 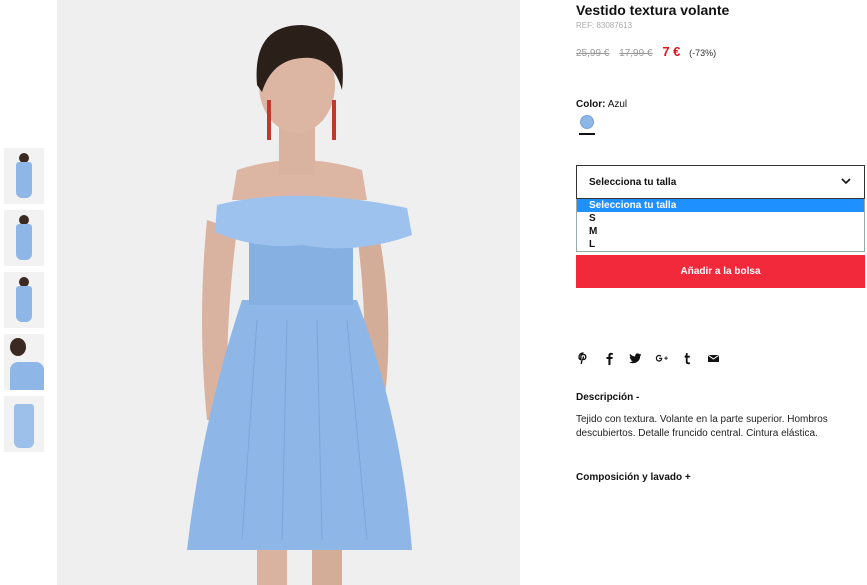 I want to click on add-to-bag-button: Añadir a la bolsa, so click(x=720, y=271).